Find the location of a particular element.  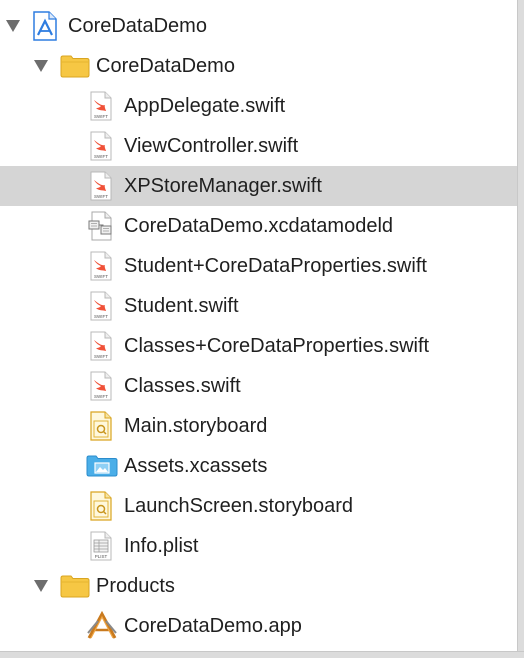

product-label: CoreDataDemo.app is located at coordinates (213, 626).